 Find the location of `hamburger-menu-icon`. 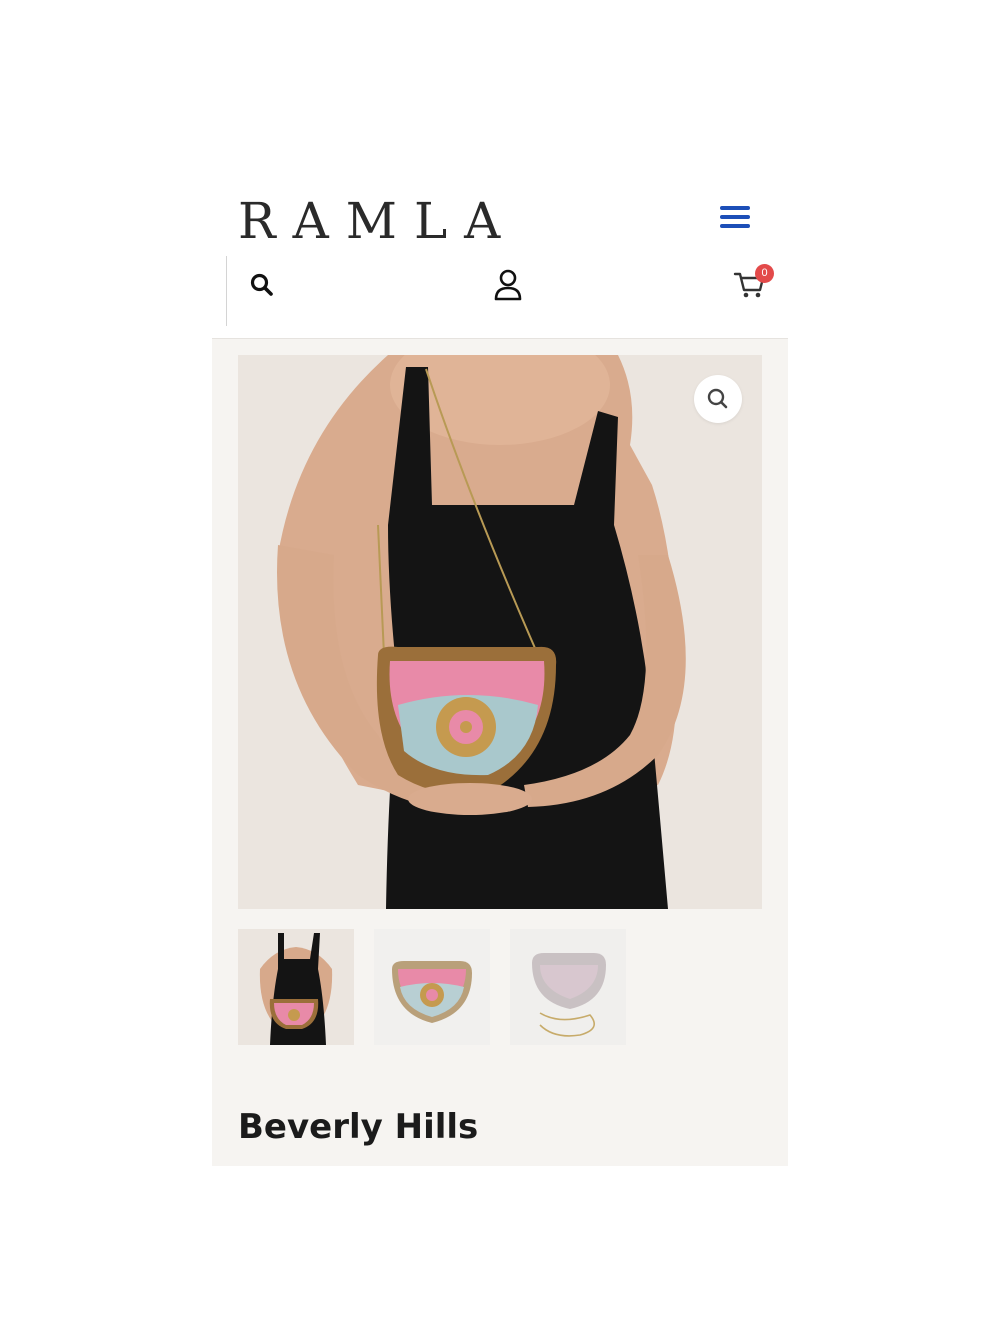

hamburger-menu-icon is located at coordinates (737, 219).